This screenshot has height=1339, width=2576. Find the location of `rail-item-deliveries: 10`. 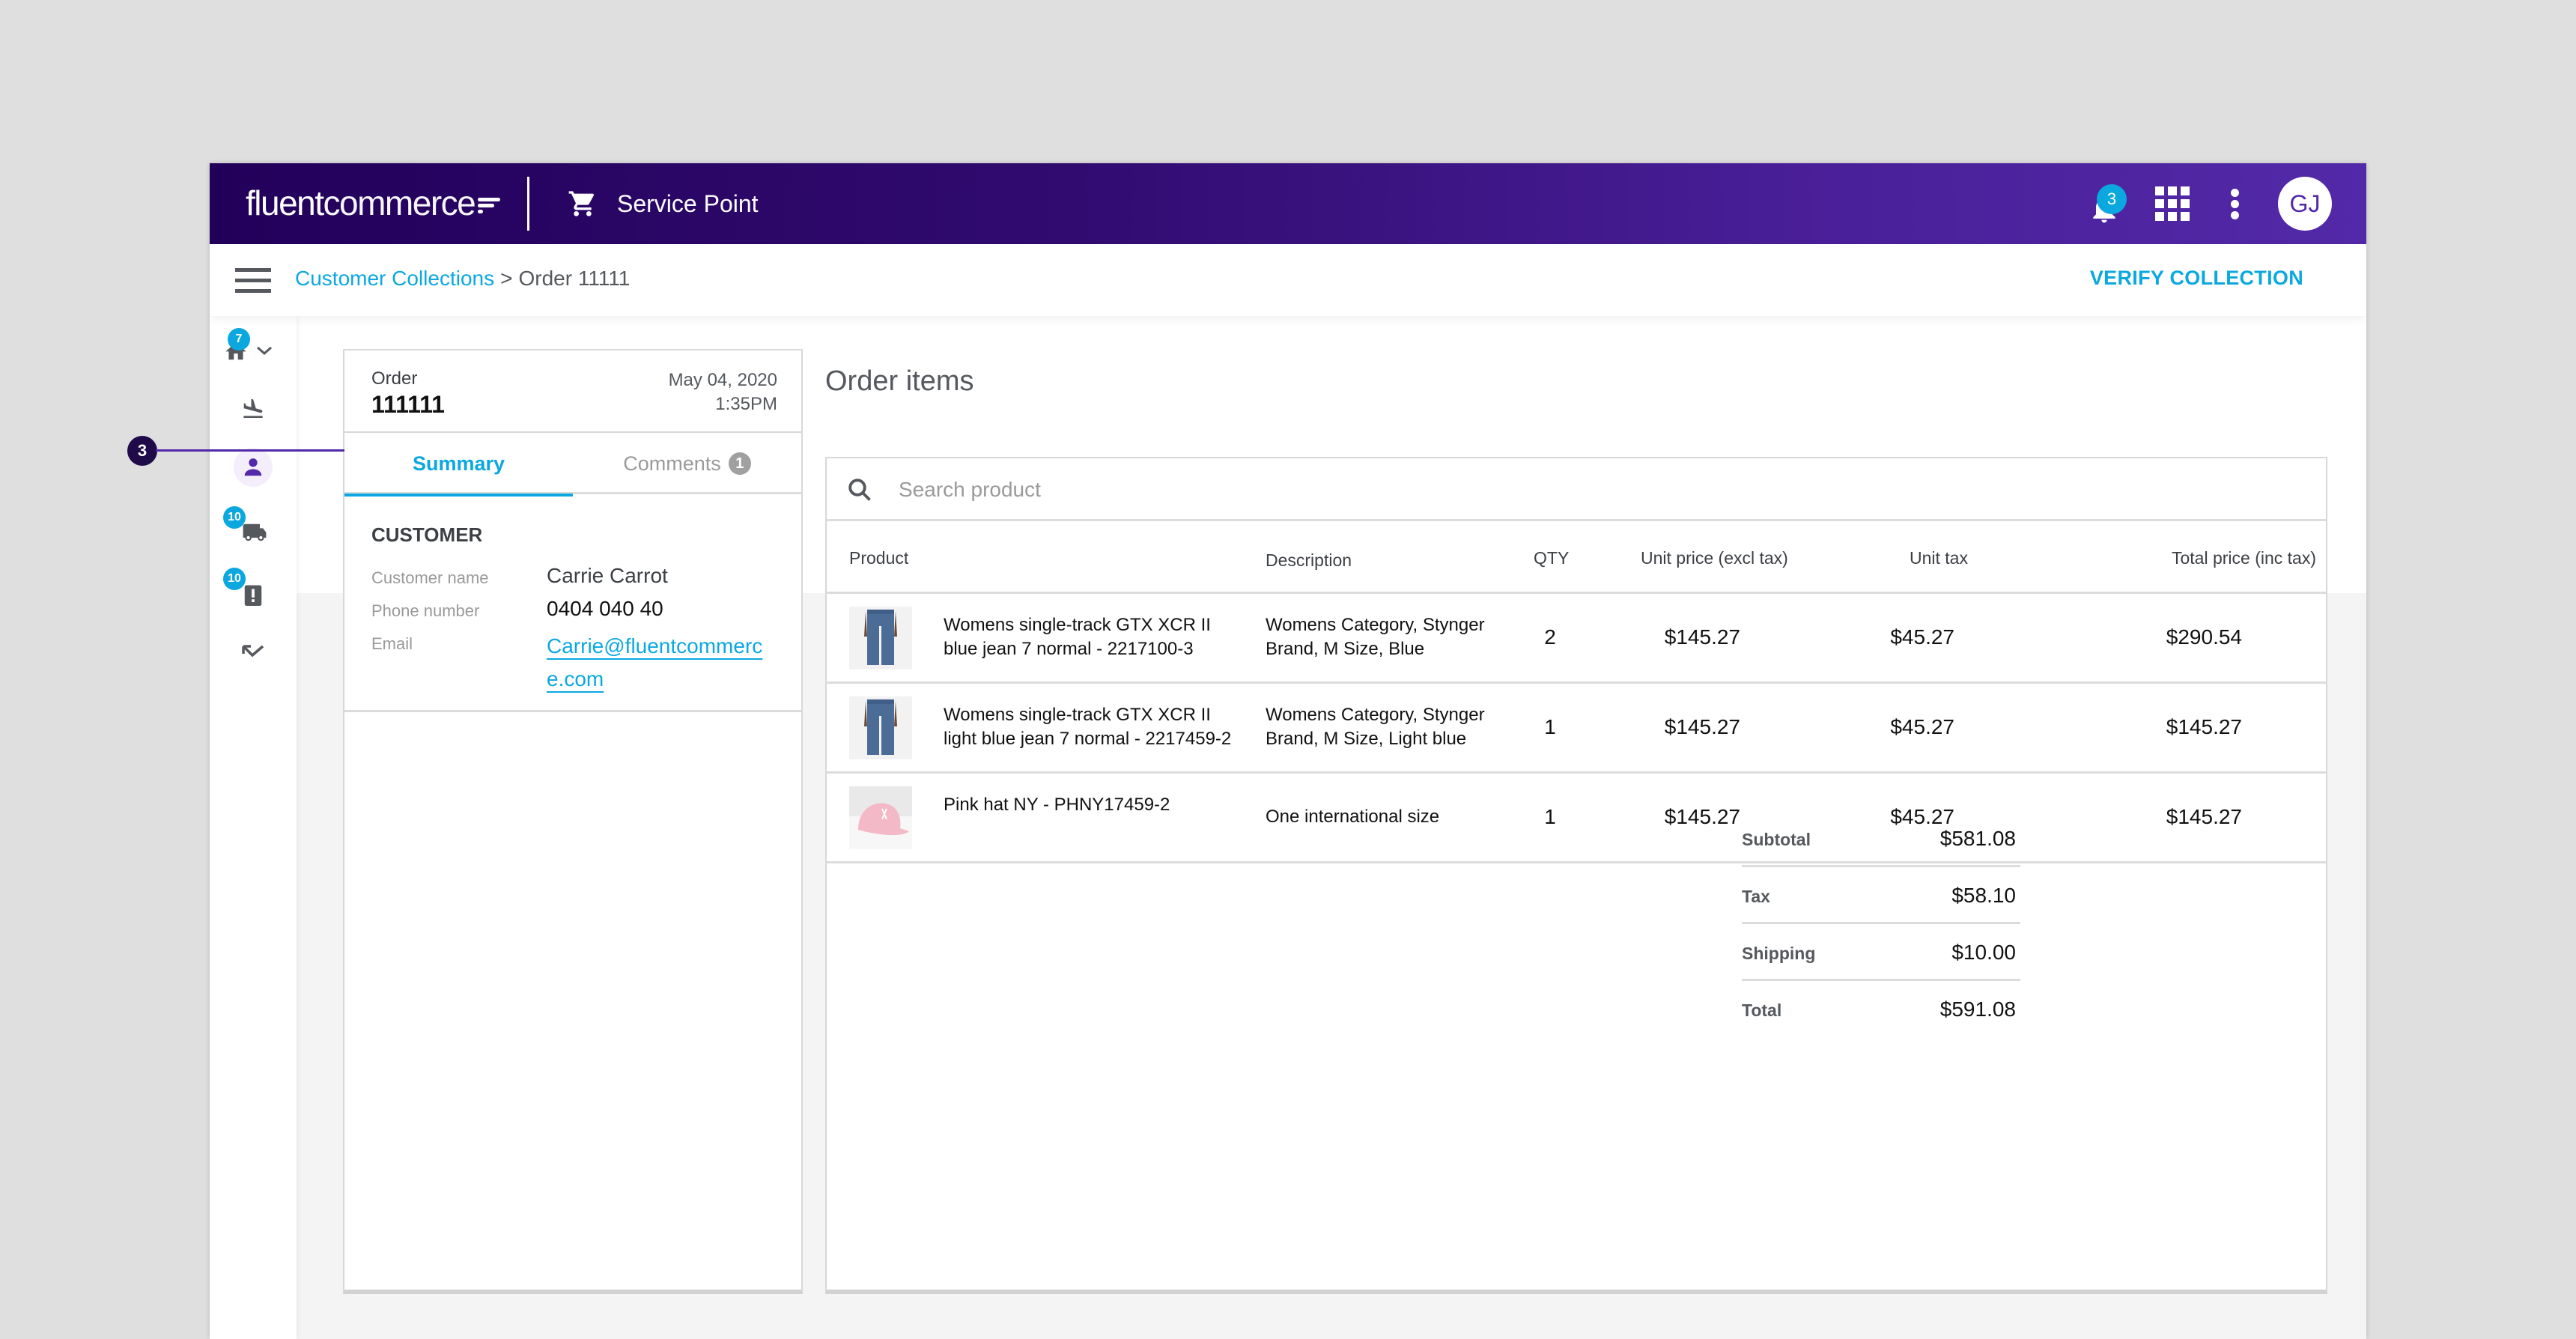

rail-item-deliveries: 10 is located at coordinates (253, 527).